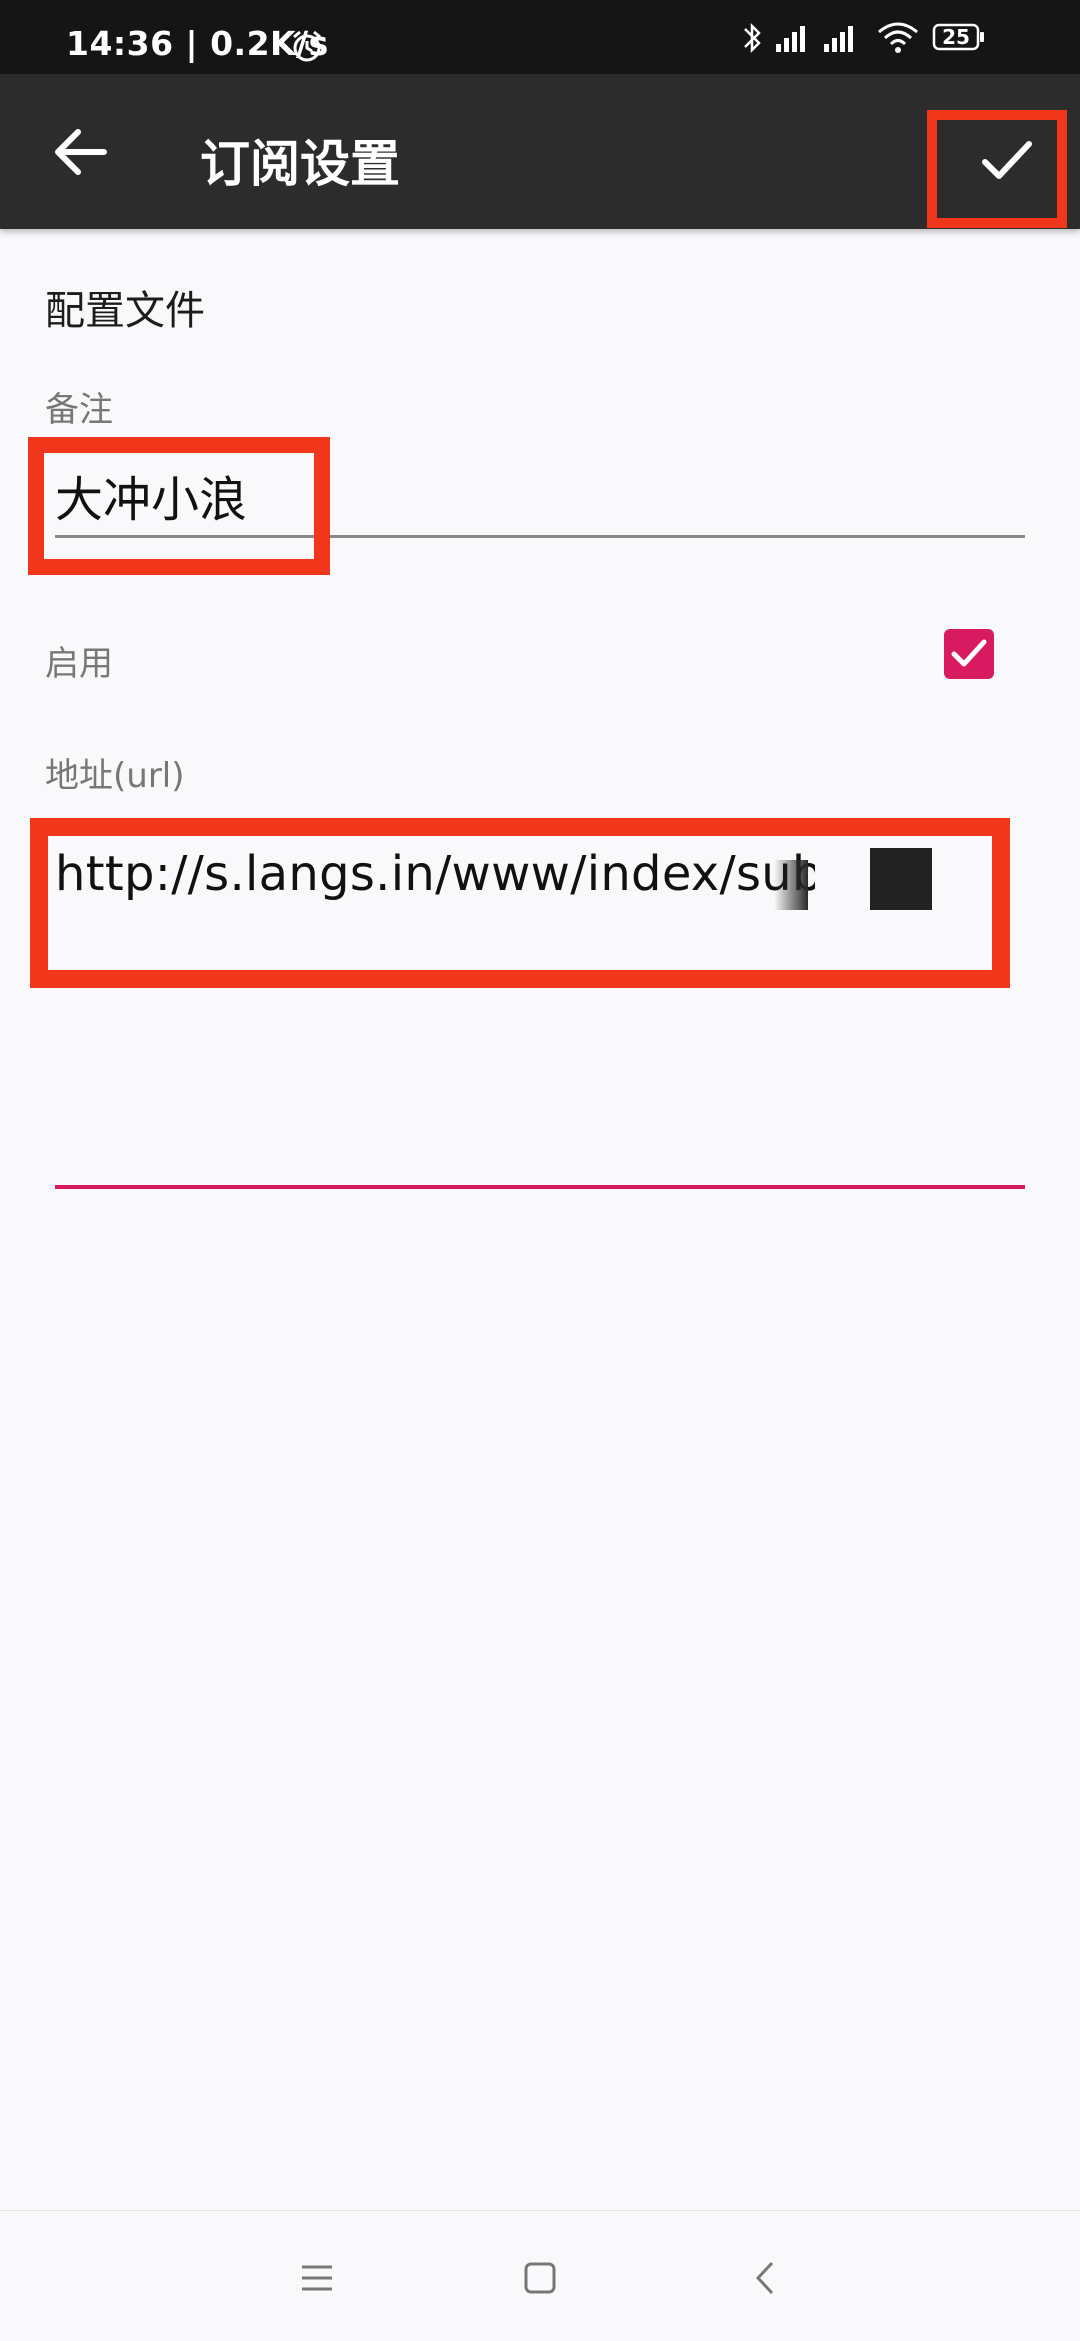 The image size is (1080, 2341). What do you see at coordinates (435, 886) in the screenshot?
I see `url-input: http://s.langs.in/www/index/sub` at bounding box center [435, 886].